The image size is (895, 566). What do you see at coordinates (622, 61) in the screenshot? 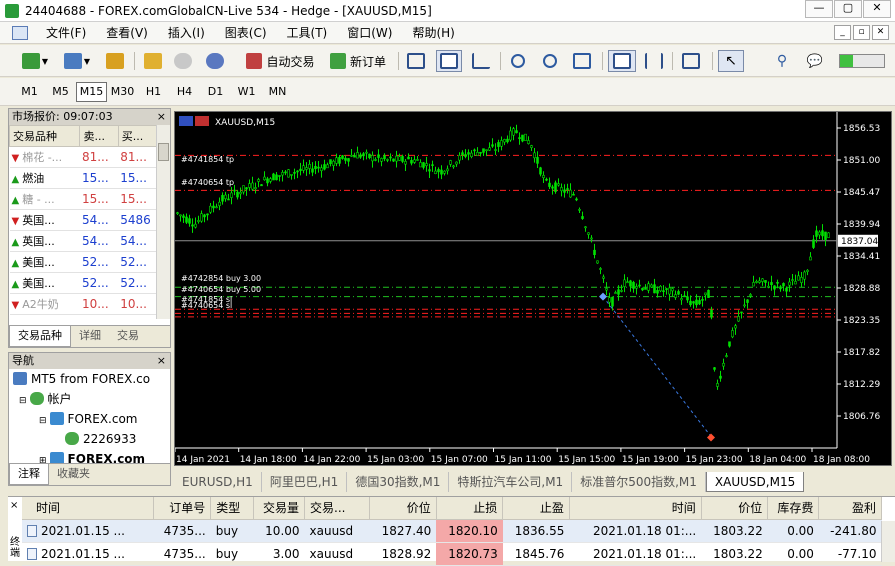
I see `auto-scroll-button` at bounding box center [622, 61].